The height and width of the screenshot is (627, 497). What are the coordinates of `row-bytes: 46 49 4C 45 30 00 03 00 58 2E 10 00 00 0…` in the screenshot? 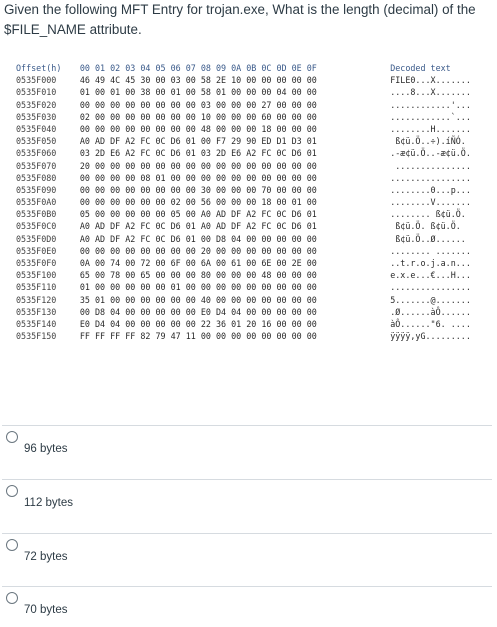 It's located at (198, 80).